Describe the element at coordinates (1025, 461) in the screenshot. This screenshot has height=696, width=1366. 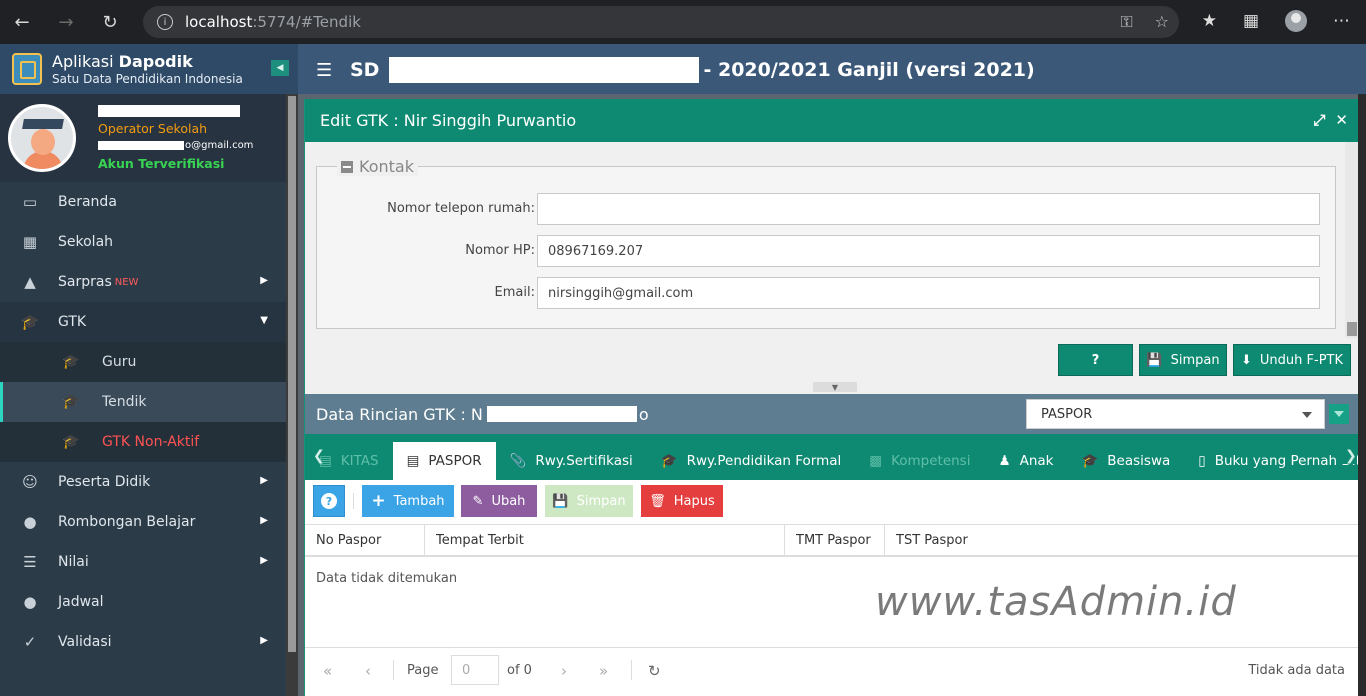
I see `tab-anak: ♟ Anak` at that location.